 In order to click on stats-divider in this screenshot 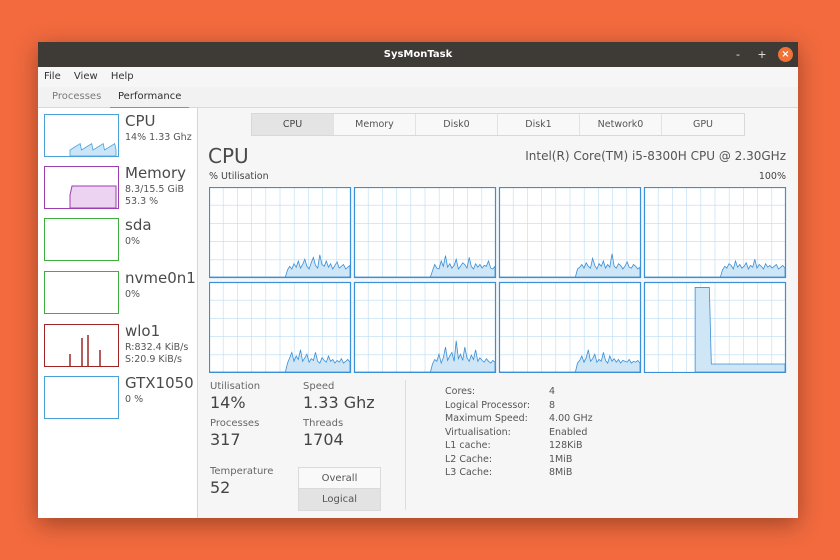, I will do `click(405, 445)`.